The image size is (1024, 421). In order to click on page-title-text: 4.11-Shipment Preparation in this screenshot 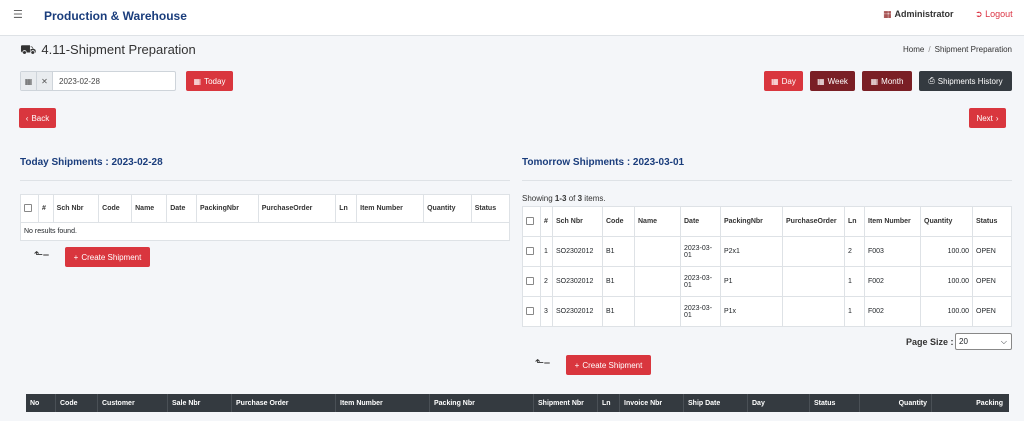, I will do `click(118, 49)`.